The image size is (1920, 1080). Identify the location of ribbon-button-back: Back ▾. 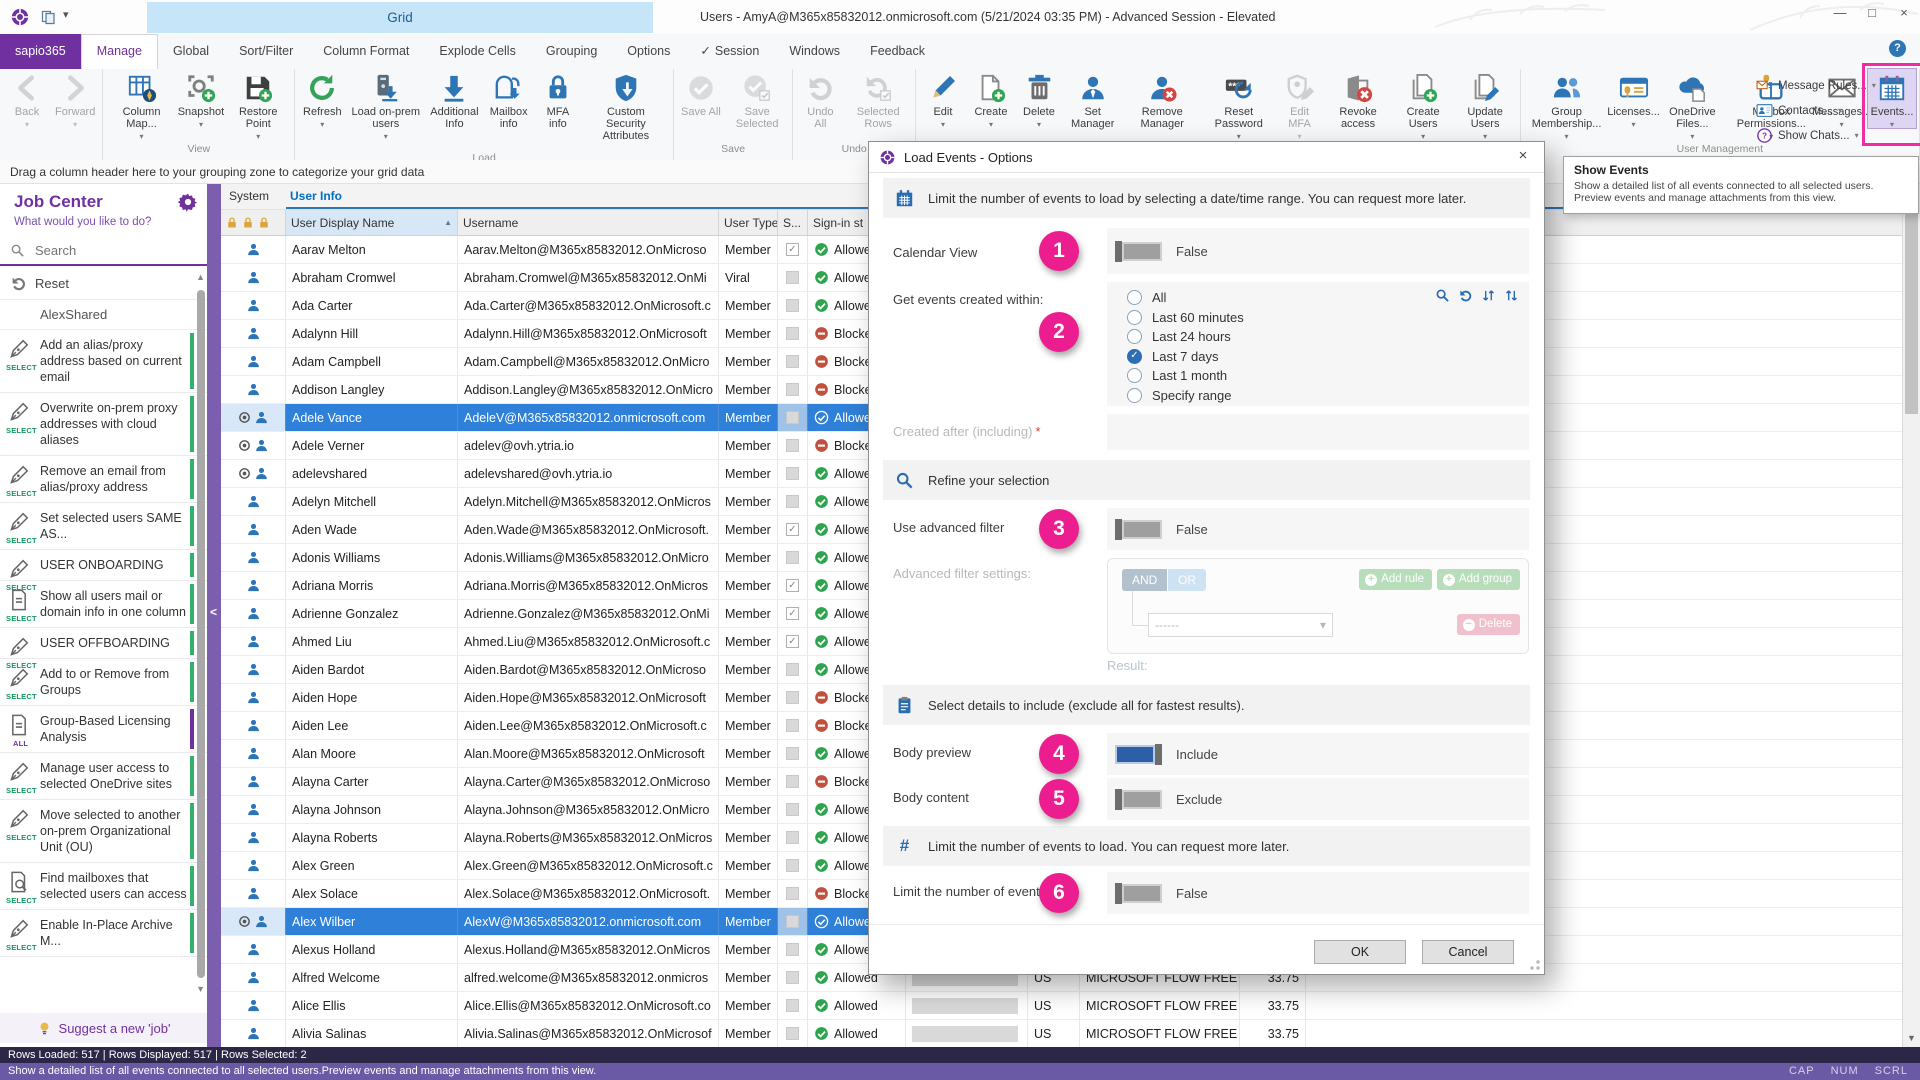
(27, 99).